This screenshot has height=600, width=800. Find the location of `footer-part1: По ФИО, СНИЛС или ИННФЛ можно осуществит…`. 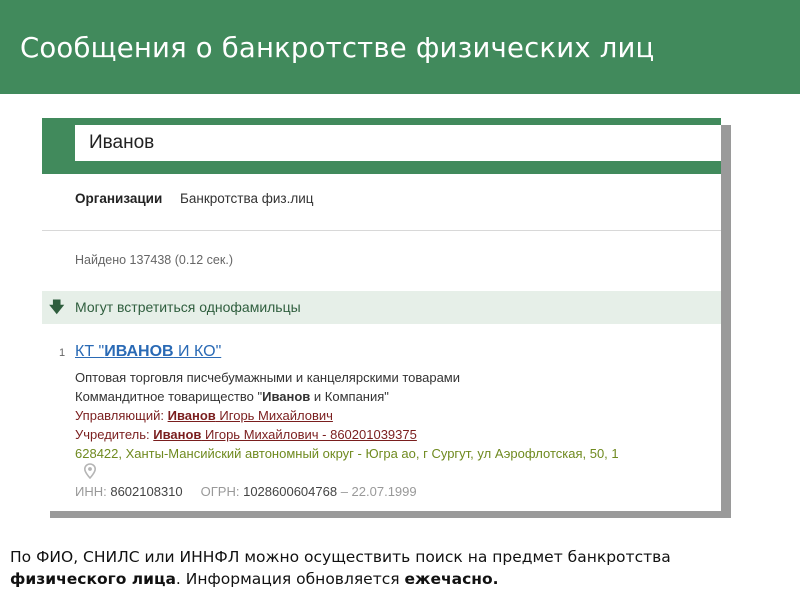

footer-part1: По ФИО, СНИЛС или ИННФЛ можно осуществит… is located at coordinates (340, 557).